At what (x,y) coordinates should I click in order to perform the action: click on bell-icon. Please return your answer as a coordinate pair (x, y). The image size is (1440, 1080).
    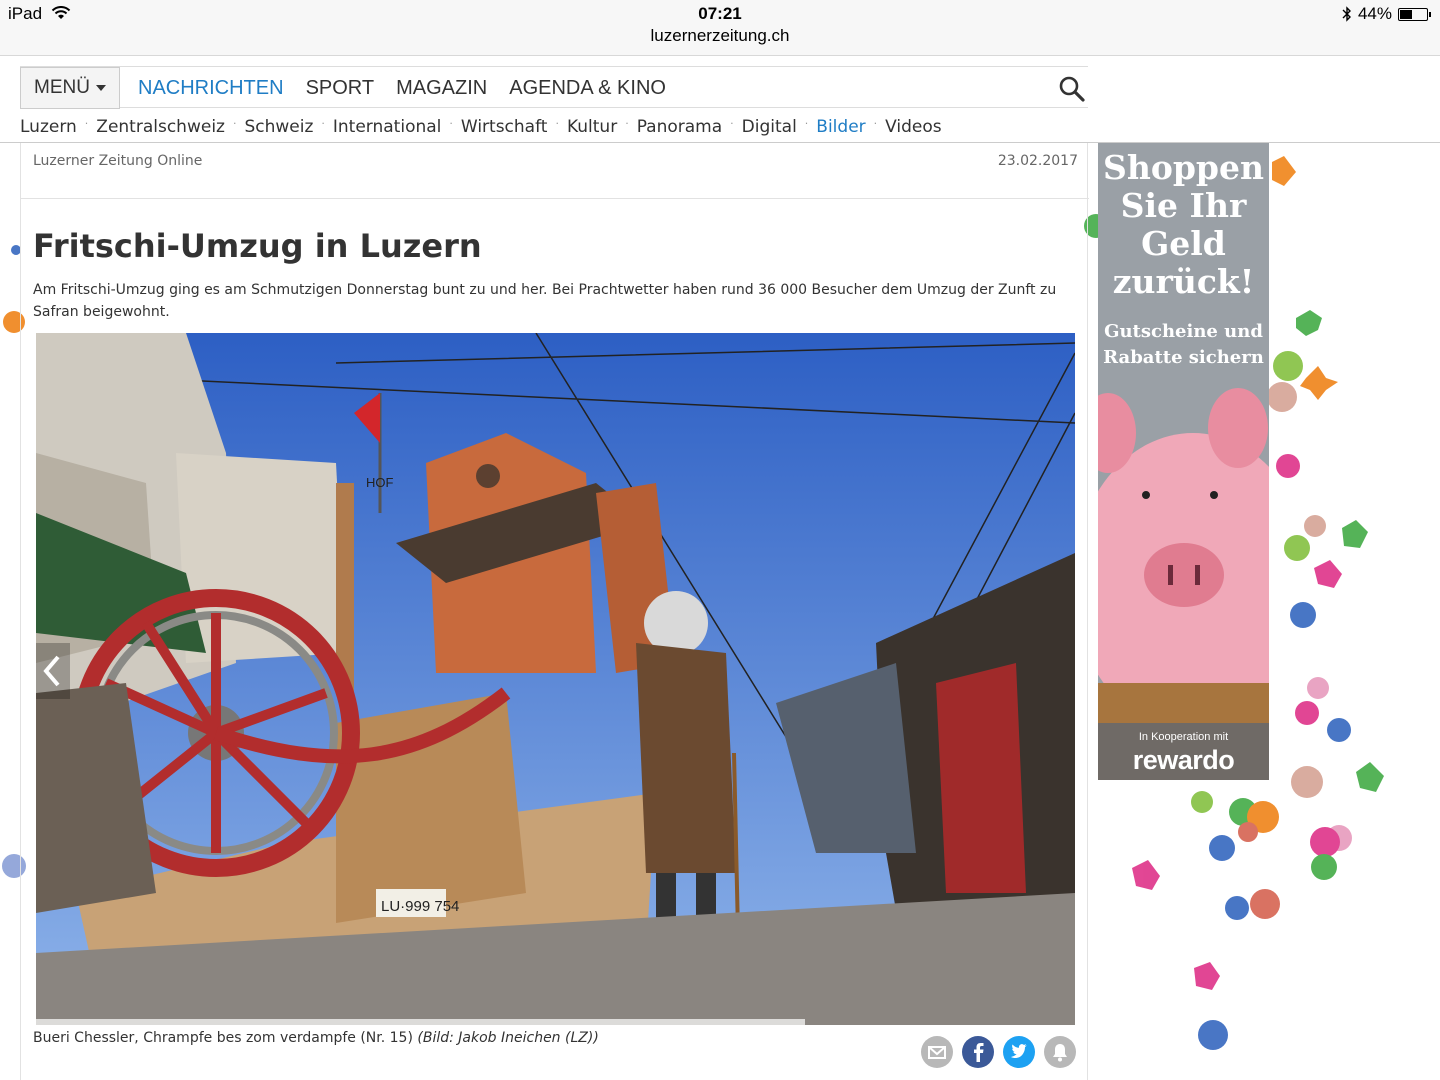
    Looking at the image, I should click on (1060, 1053).